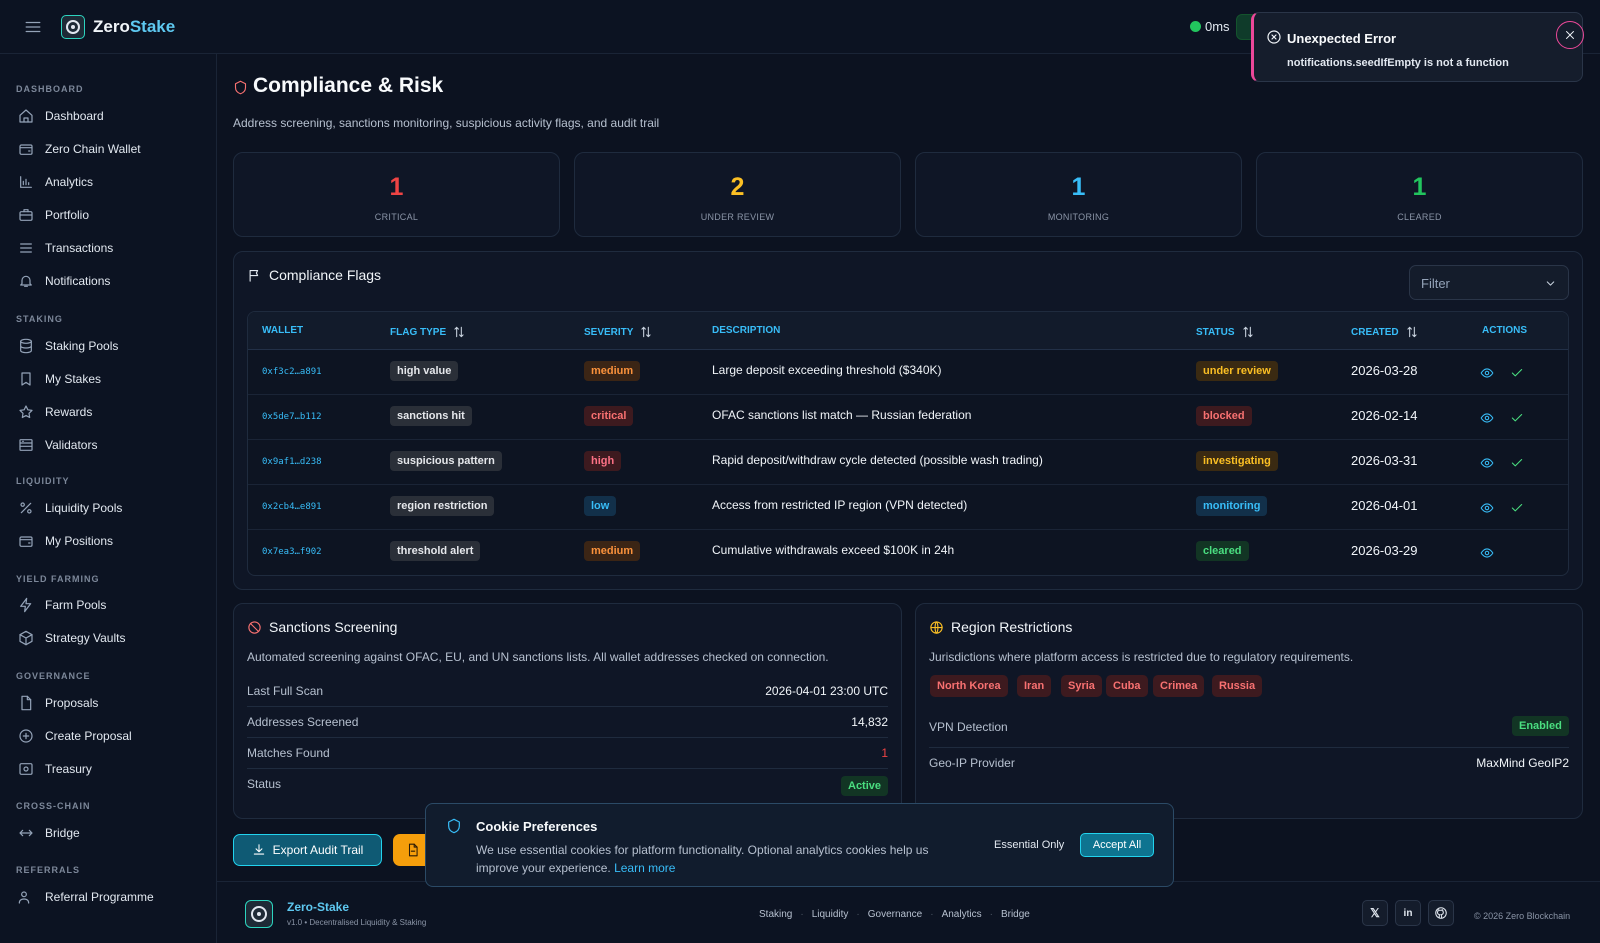 The height and width of the screenshot is (943, 1600). Describe the element at coordinates (75, 736) in the screenshot. I see `sidebar-item-create-proposal: Create Proposal` at that location.